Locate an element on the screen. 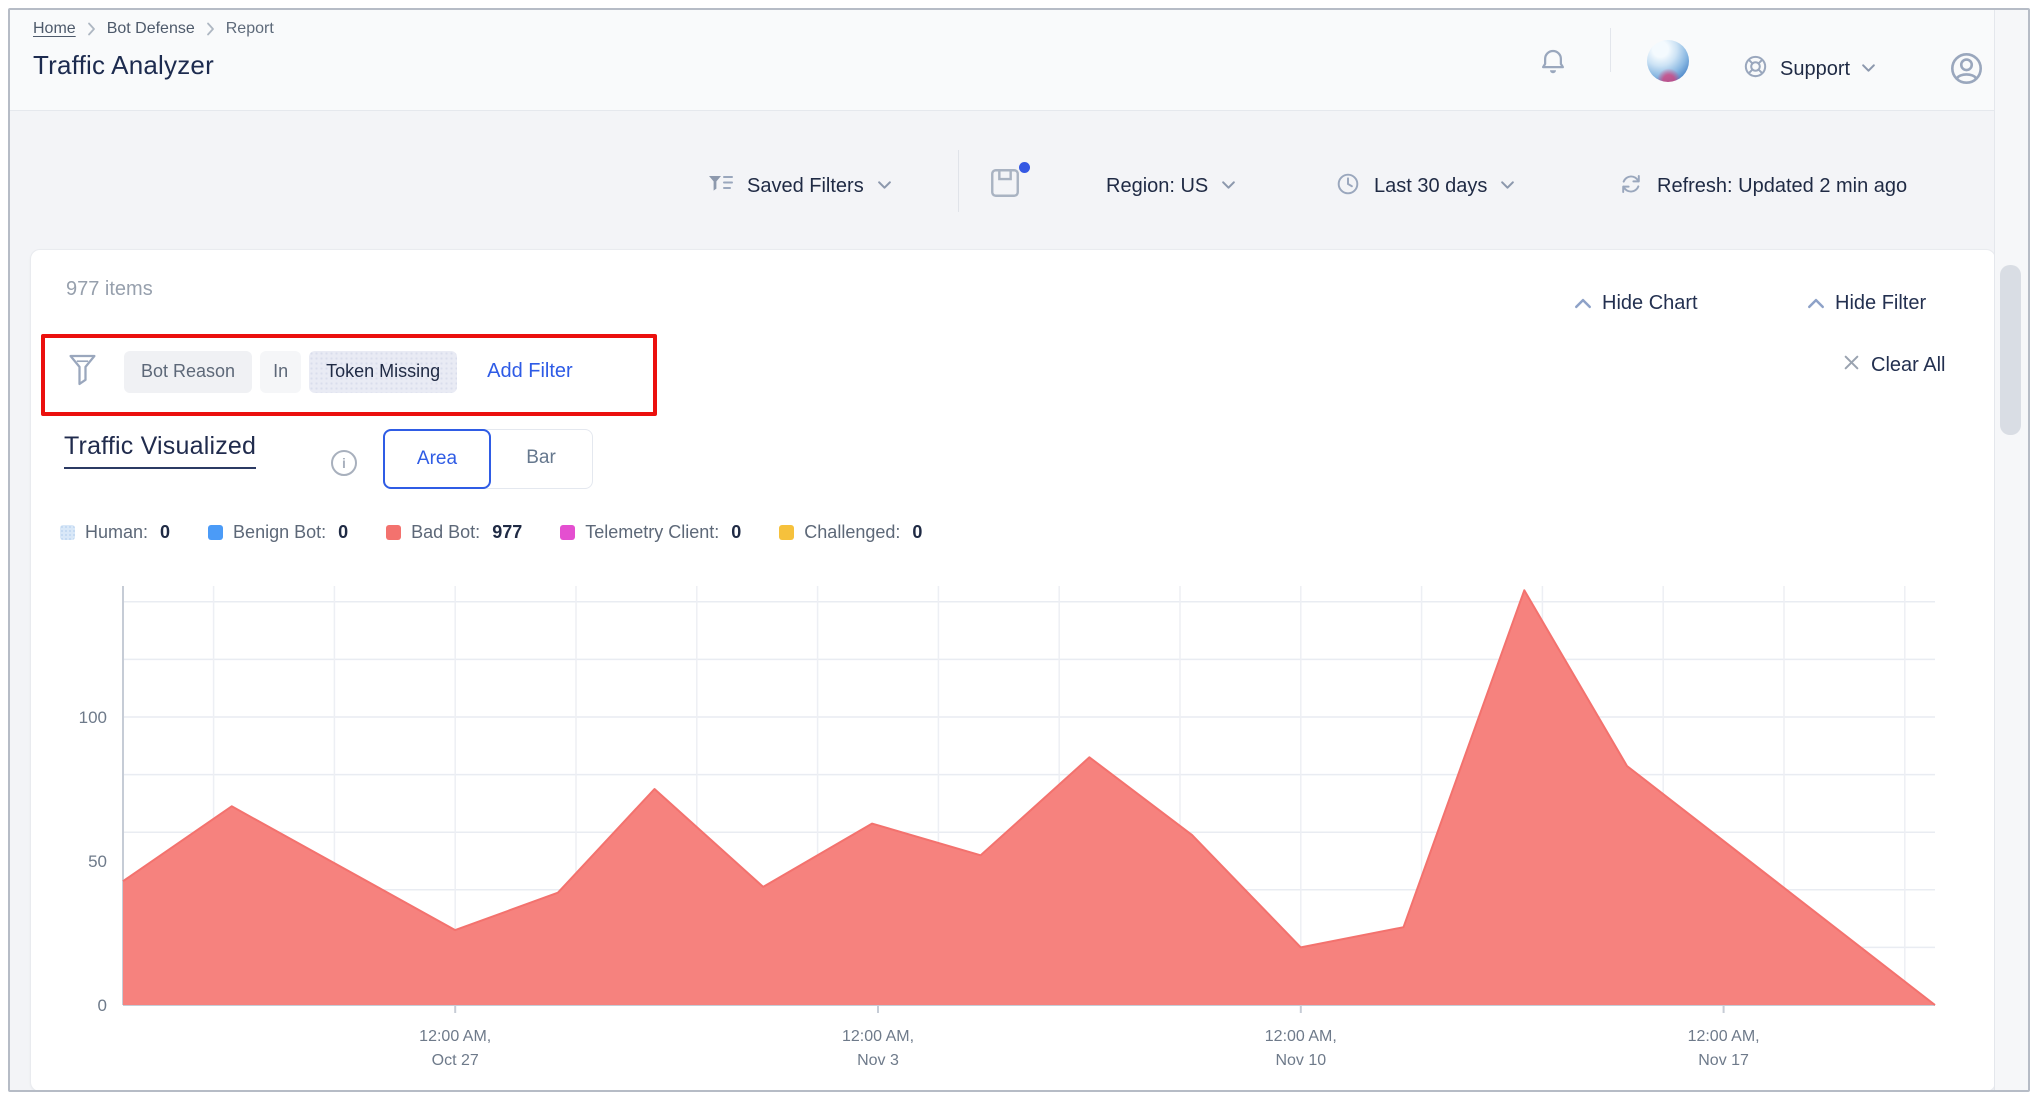 Image resolution: width=2038 pixels, height=1100 pixels. page-title: Traffic Analyzer is located at coordinates (123, 65).